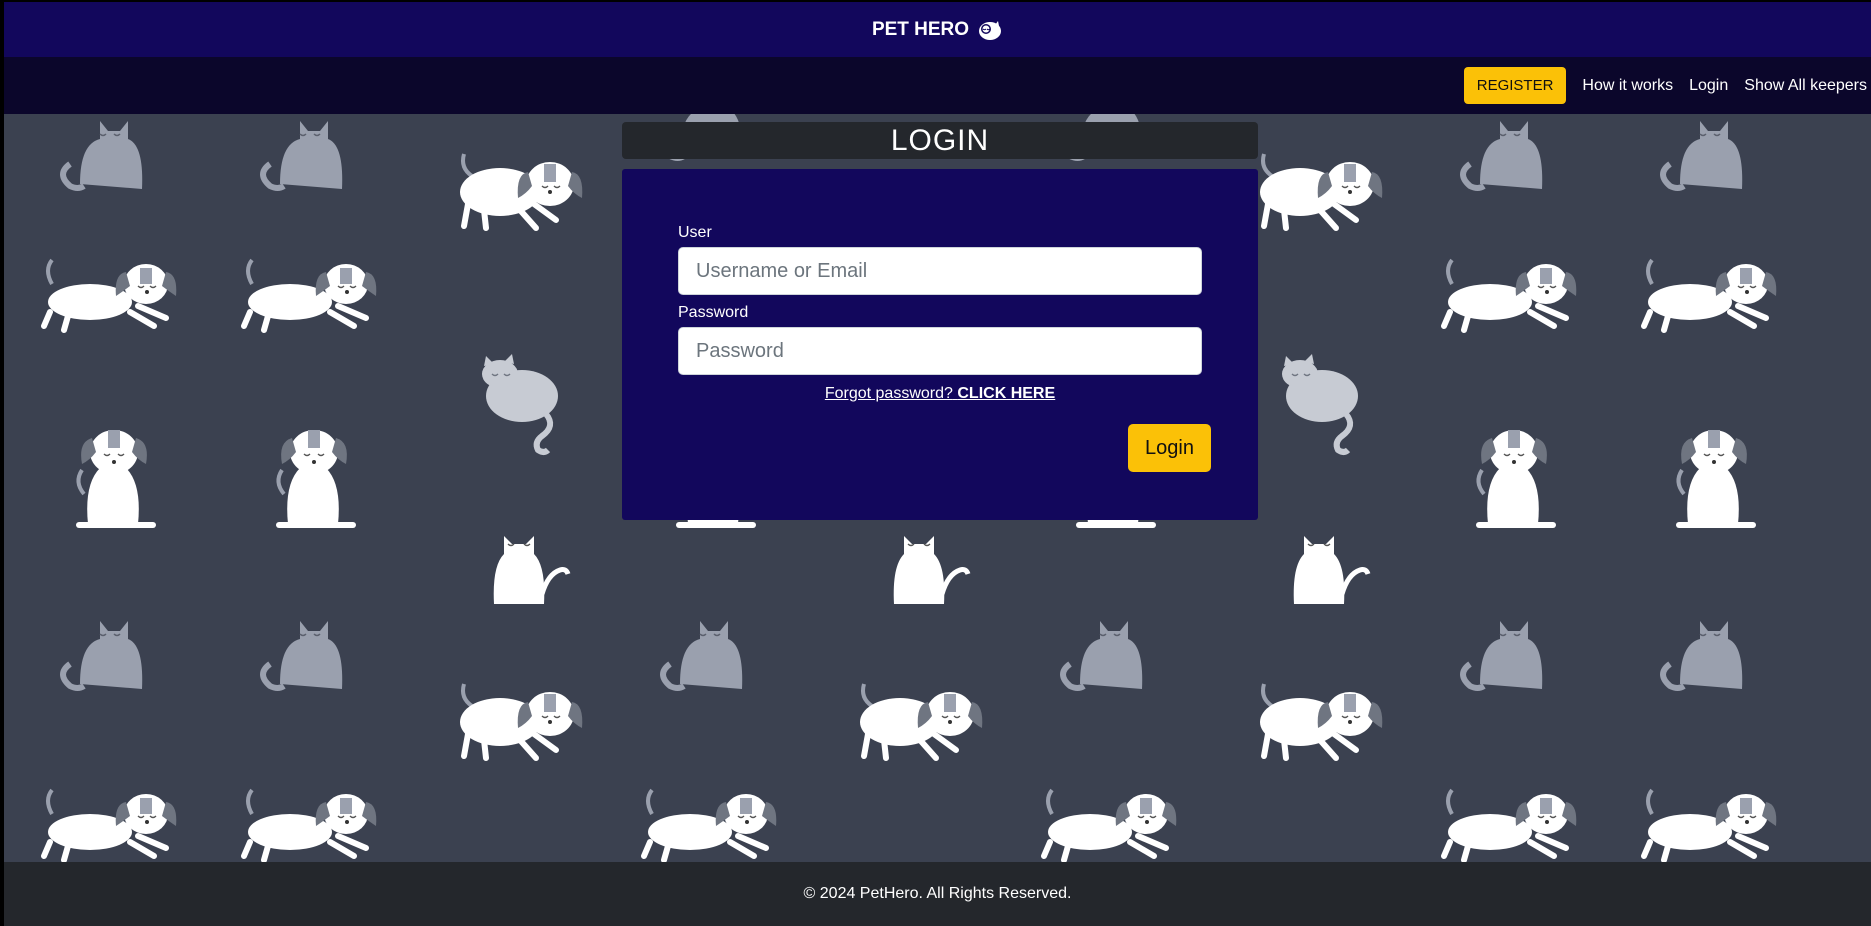  Describe the element at coordinates (1006, 393) in the screenshot. I see `click-here-link: CLICK HERE` at that location.